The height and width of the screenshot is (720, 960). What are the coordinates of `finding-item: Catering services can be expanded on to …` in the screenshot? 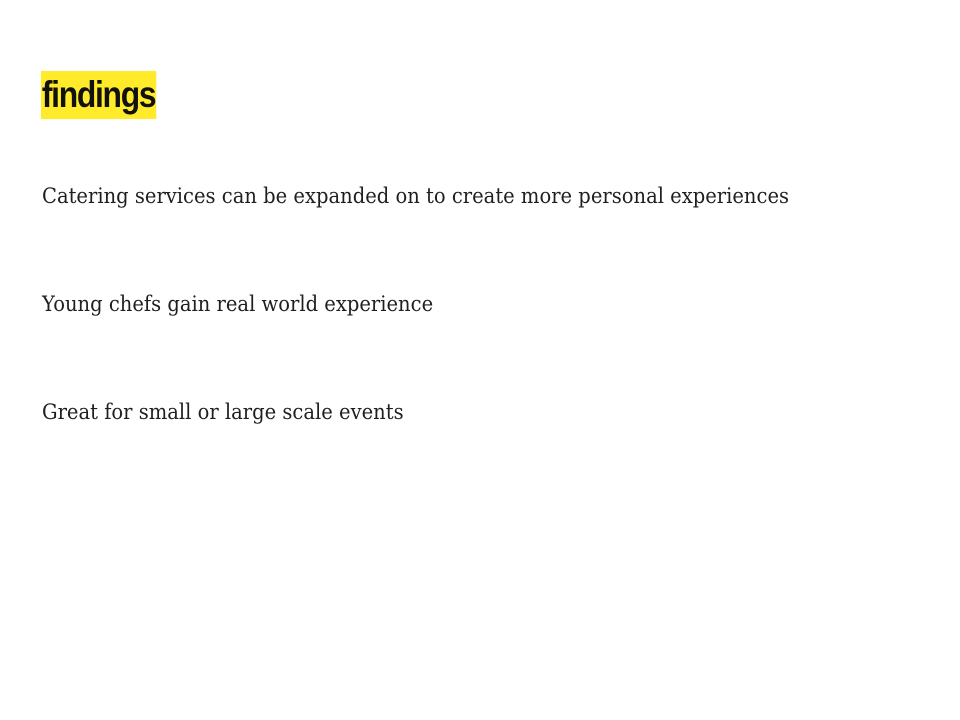 It's located at (416, 196).